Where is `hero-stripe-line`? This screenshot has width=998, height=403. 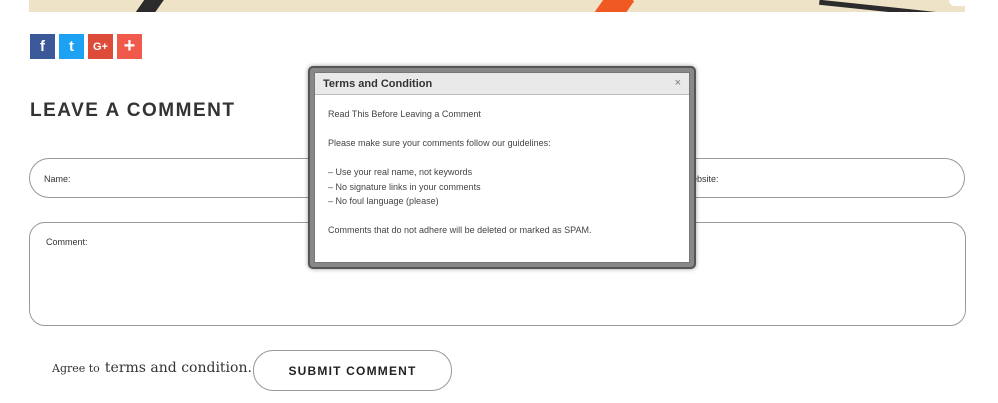
hero-stripe-line is located at coordinates (879, 6).